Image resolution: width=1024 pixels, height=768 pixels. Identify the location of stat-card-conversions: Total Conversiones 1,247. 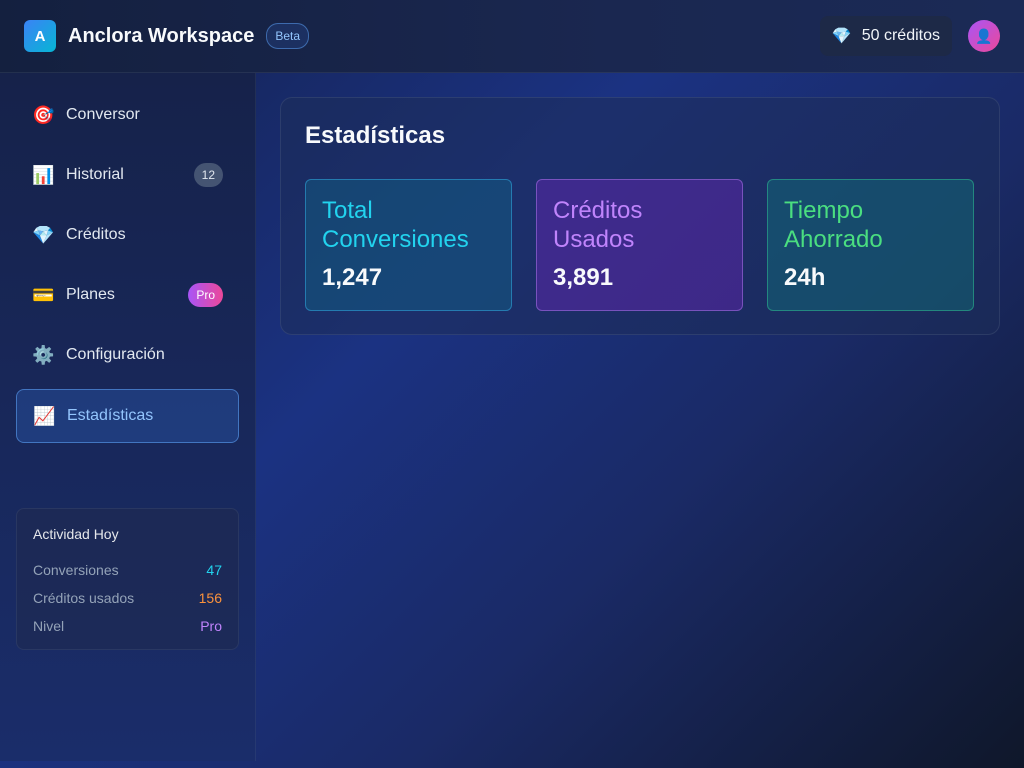
(408, 245).